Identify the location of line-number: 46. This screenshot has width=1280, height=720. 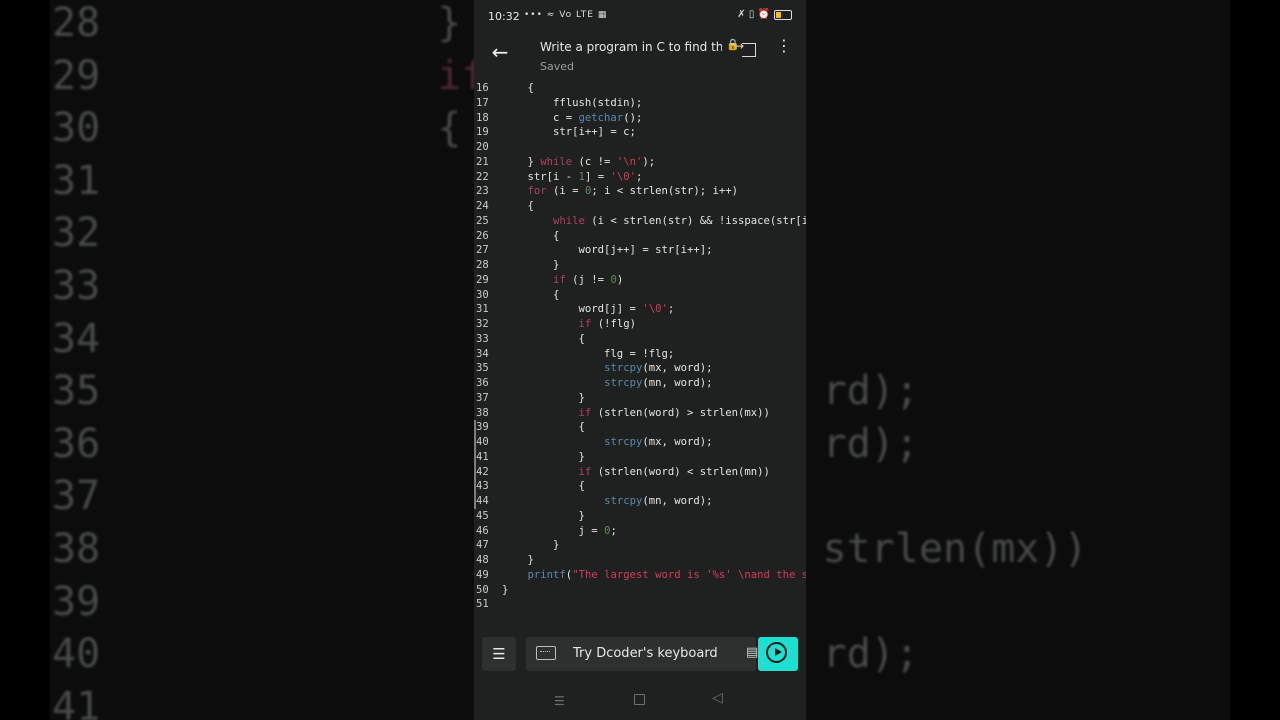
(482, 530).